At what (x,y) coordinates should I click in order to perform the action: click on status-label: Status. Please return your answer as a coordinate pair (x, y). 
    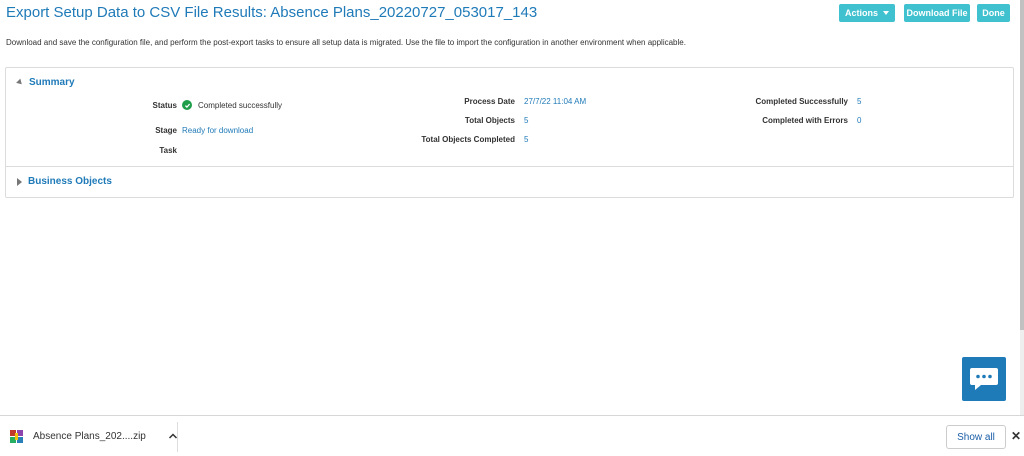
    Looking at the image, I should click on (164, 105).